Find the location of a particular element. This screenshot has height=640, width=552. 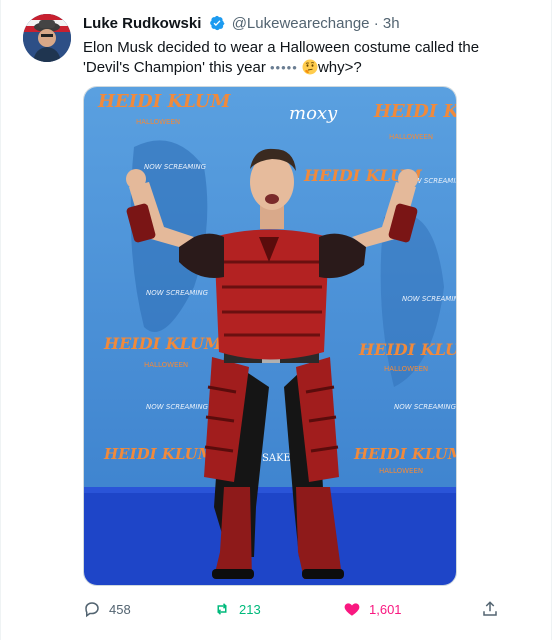

logo-heidi-klum-3: HEIDI KLUM is located at coordinates (163, 343).